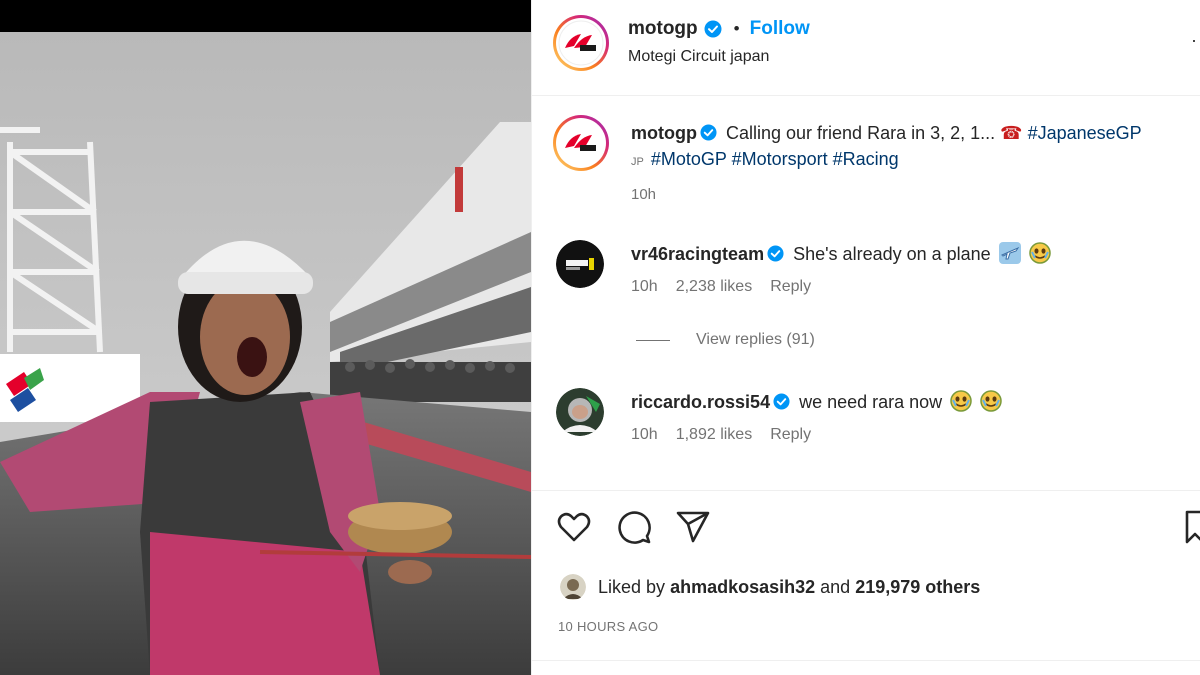  What do you see at coordinates (644, 194) in the screenshot?
I see `caption-time: 10h` at bounding box center [644, 194].